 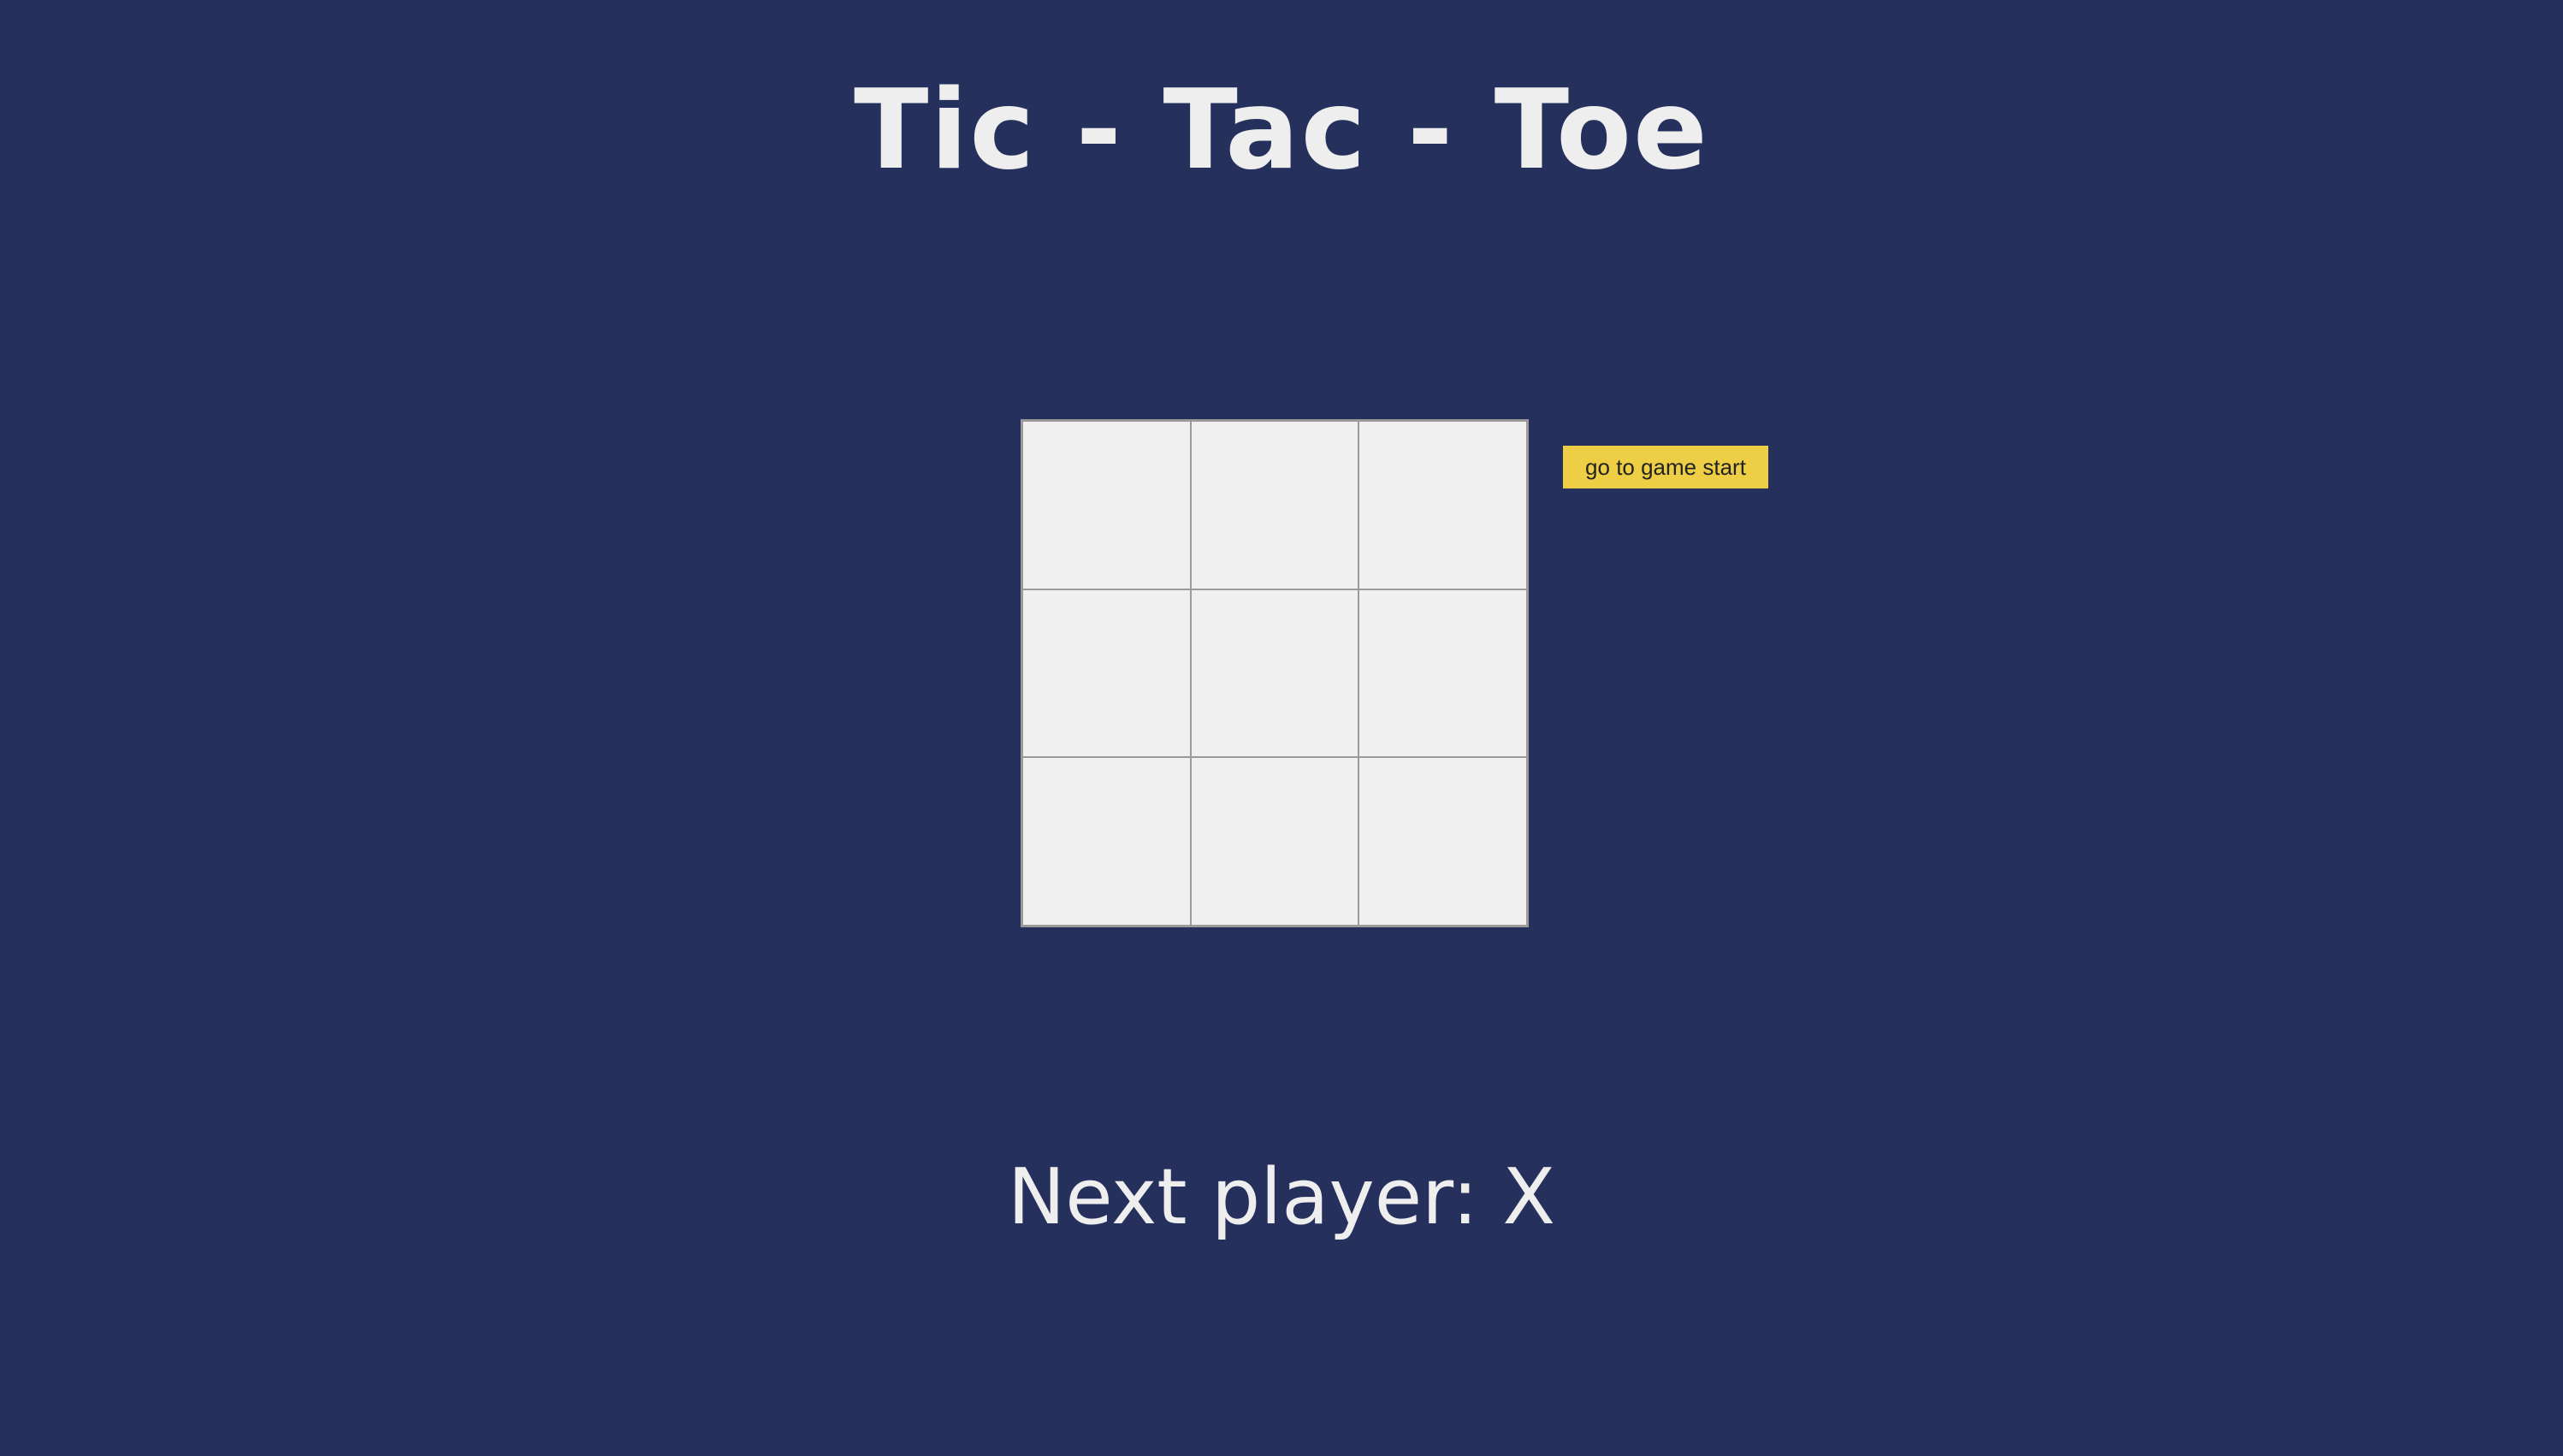 I want to click on next-player-status: Next player: X, so click(x=1281, y=1197).